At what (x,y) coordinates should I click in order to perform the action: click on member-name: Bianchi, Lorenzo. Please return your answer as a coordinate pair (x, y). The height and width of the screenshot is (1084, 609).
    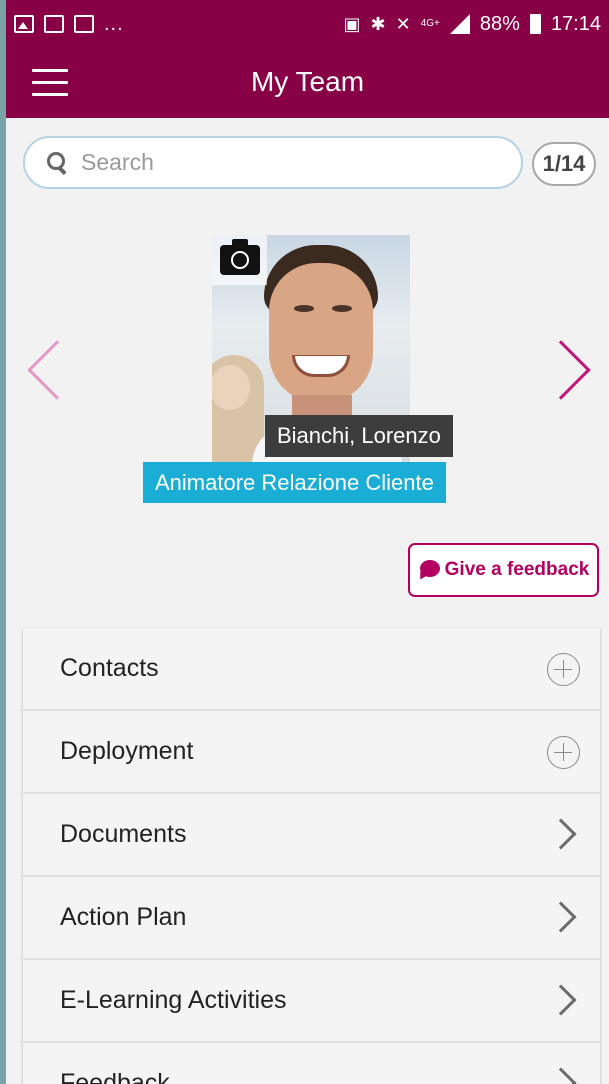
    Looking at the image, I should click on (359, 436).